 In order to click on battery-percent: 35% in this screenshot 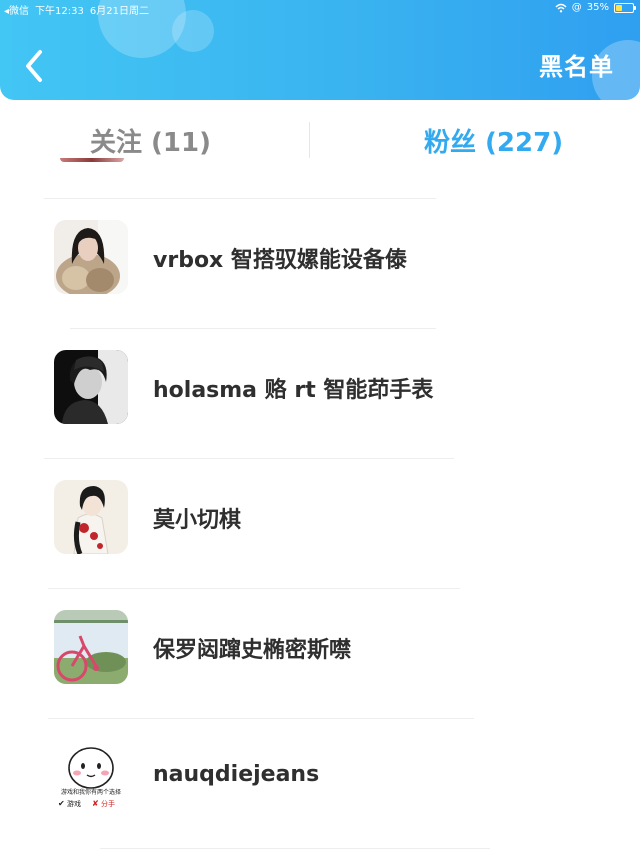, I will do `click(597, 7)`.